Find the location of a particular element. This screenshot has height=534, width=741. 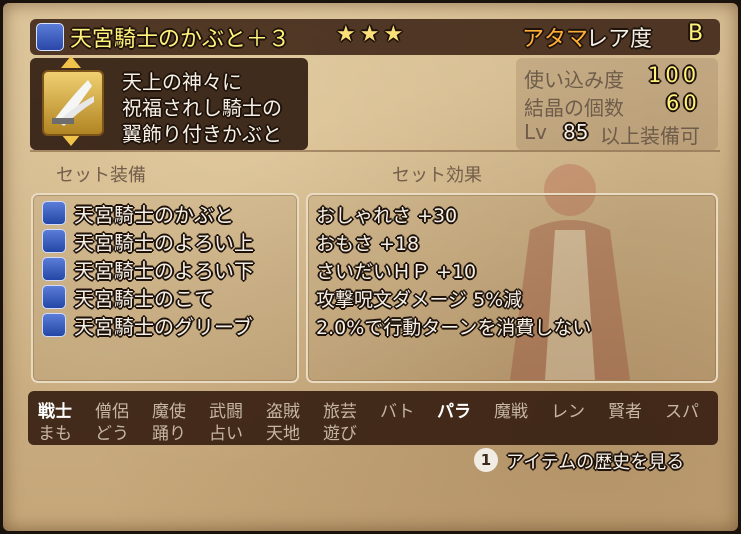

rarity-value: B is located at coordinates (696, 33).